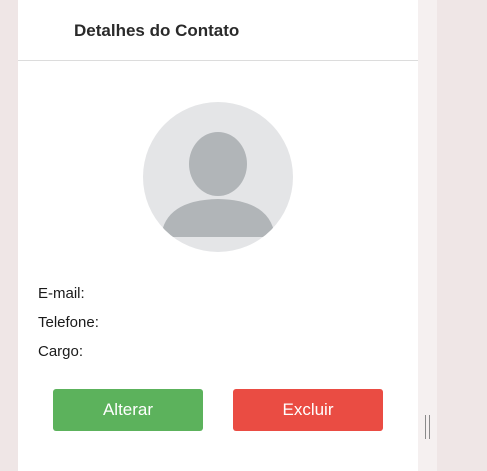 The width and height of the screenshot is (487, 471). I want to click on left-gutter, so click(9, 235).